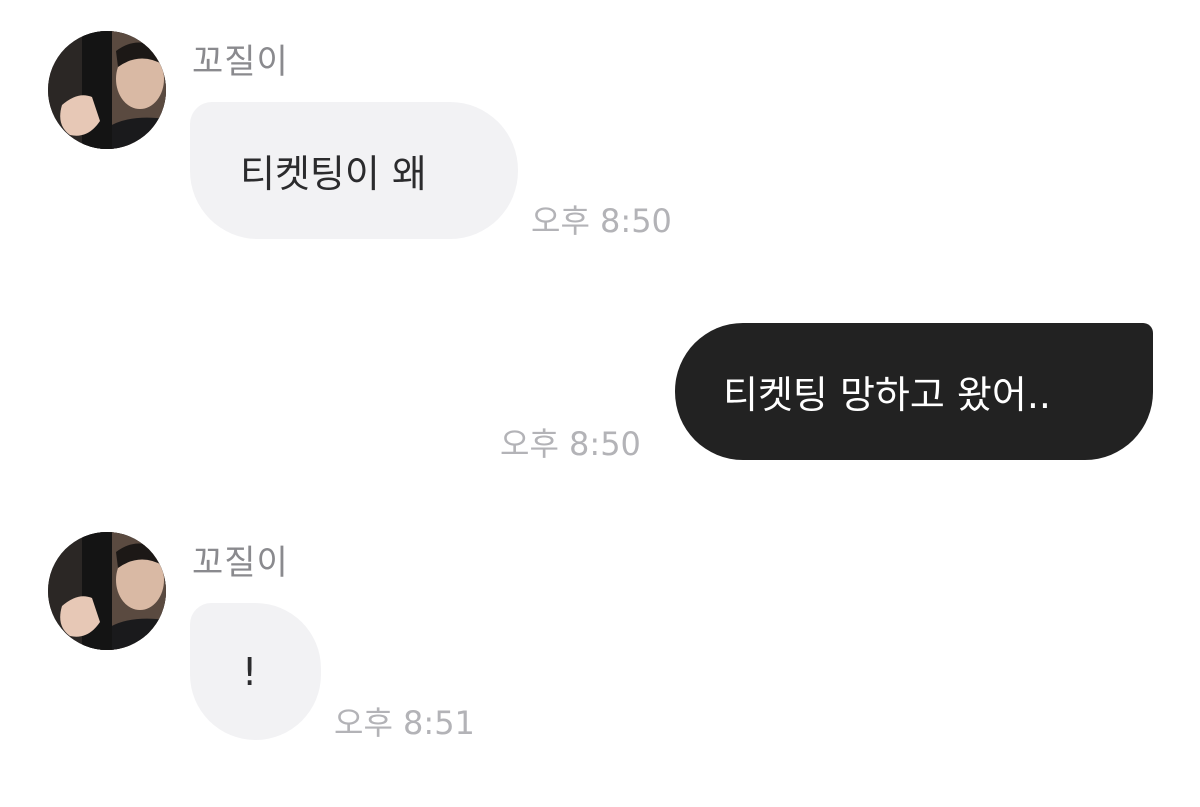 Image resolution: width=1200 pixels, height=807 pixels. I want to click on message-text: 티켓팅 망하고 왔어.., so click(887, 395).